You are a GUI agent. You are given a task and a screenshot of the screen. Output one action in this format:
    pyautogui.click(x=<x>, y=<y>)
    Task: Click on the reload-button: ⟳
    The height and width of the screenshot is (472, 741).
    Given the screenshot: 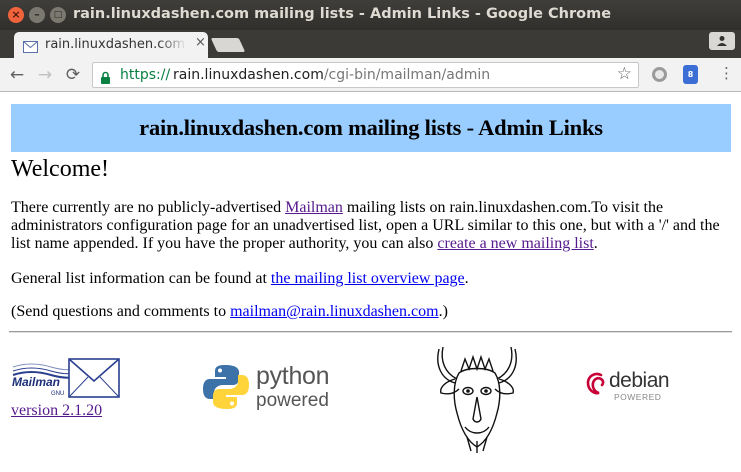 What is the action you would take?
    pyautogui.click(x=73, y=75)
    